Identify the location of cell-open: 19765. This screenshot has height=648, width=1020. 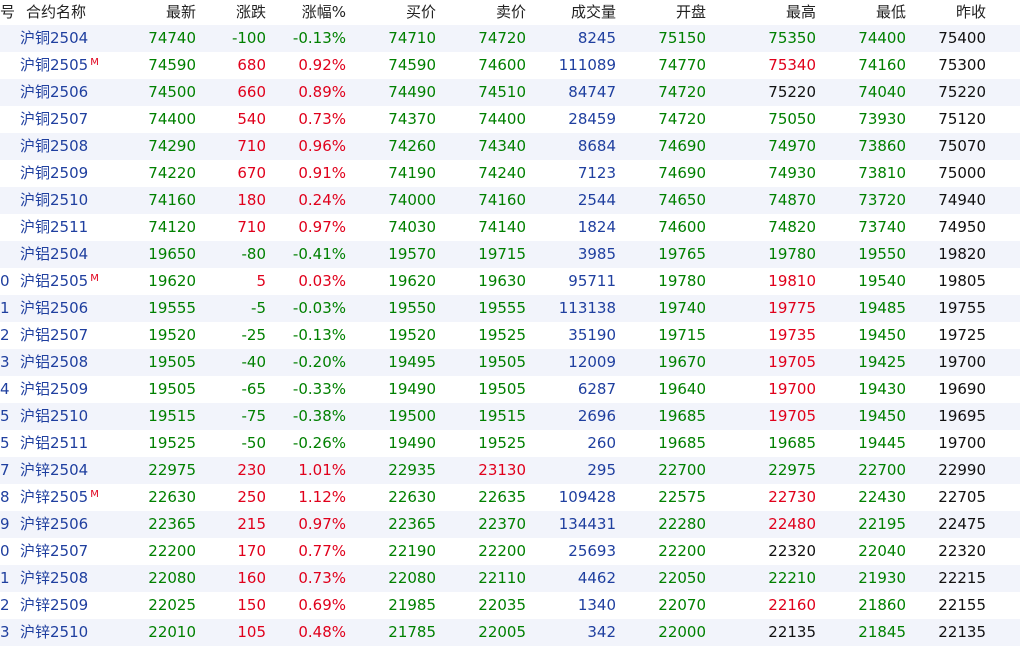
(682, 254).